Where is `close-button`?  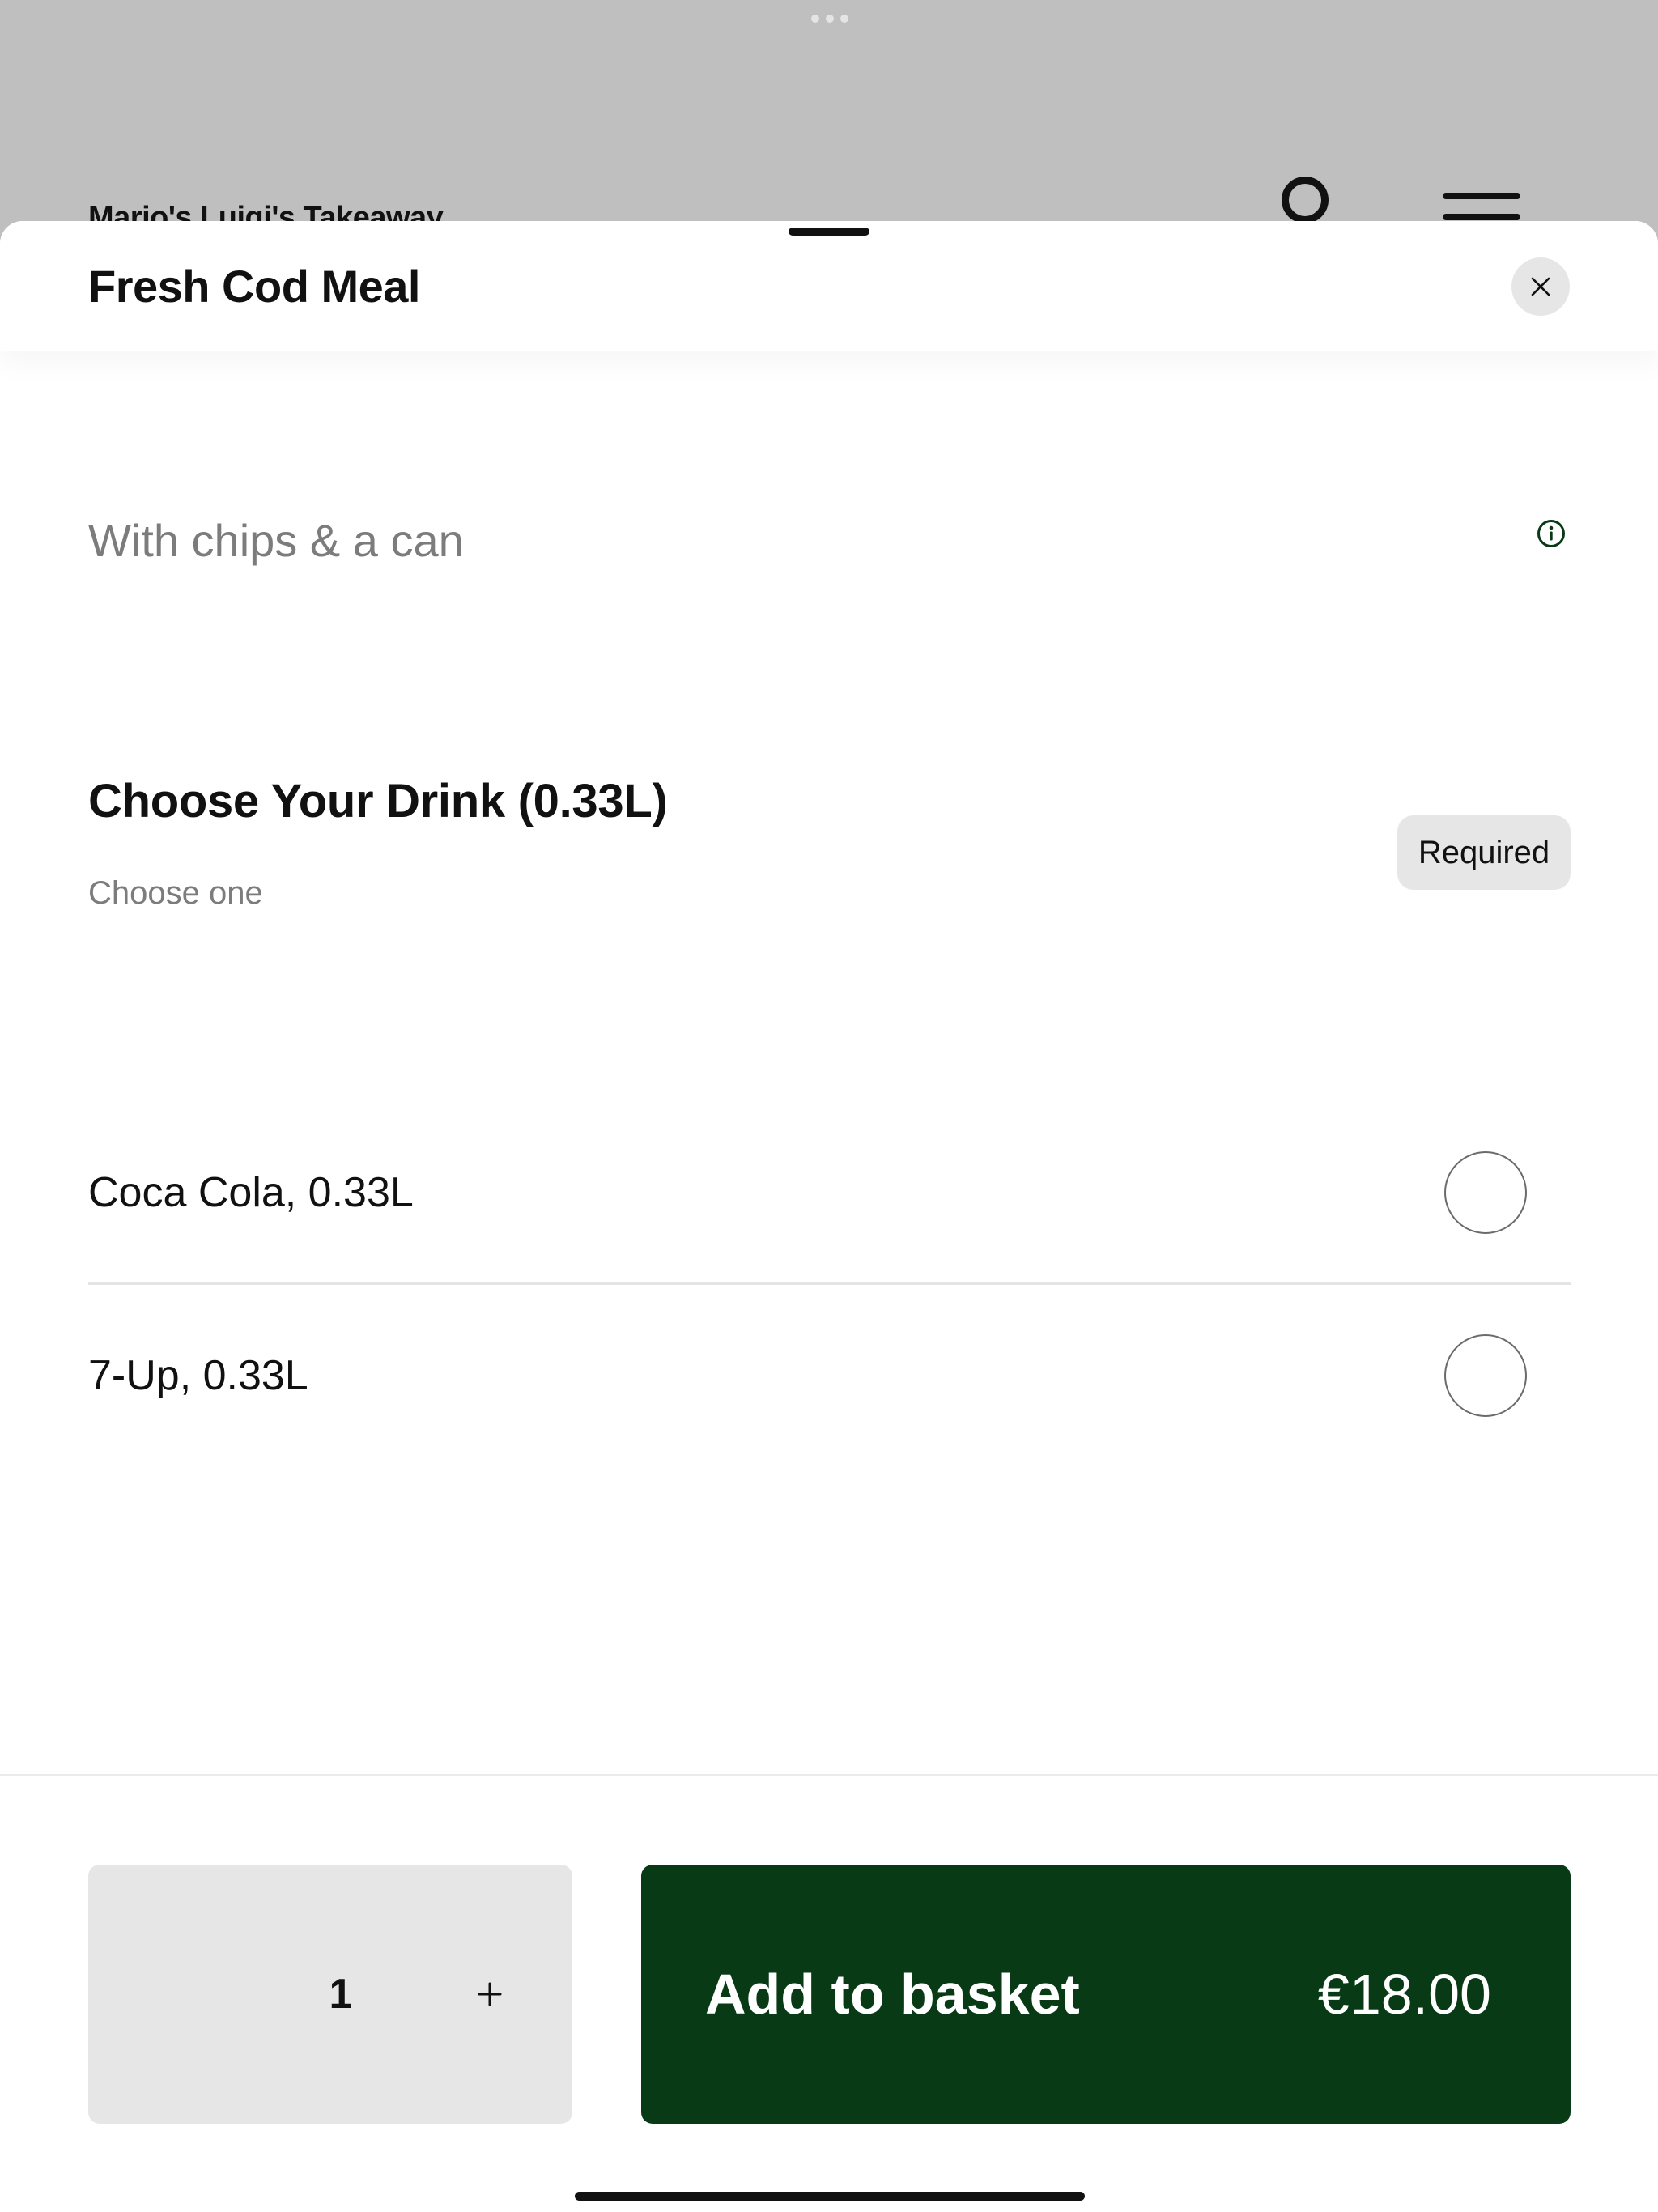
close-button is located at coordinates (1540, 286).